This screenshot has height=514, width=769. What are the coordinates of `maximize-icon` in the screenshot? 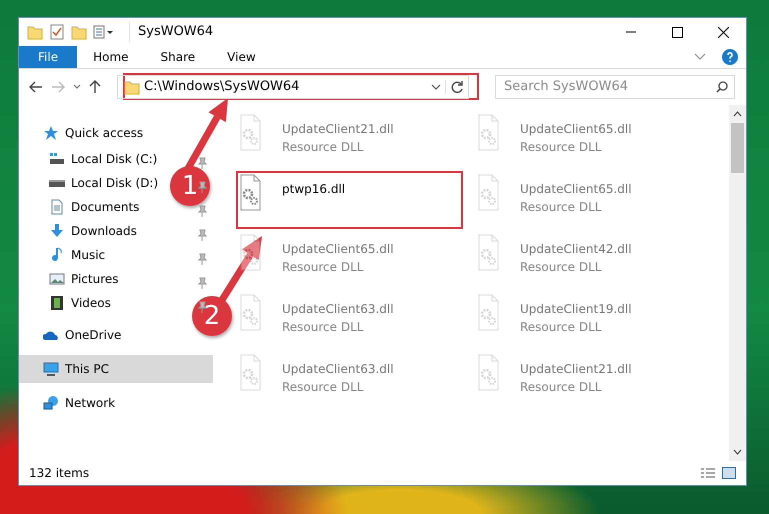 It's located at (677, 32).